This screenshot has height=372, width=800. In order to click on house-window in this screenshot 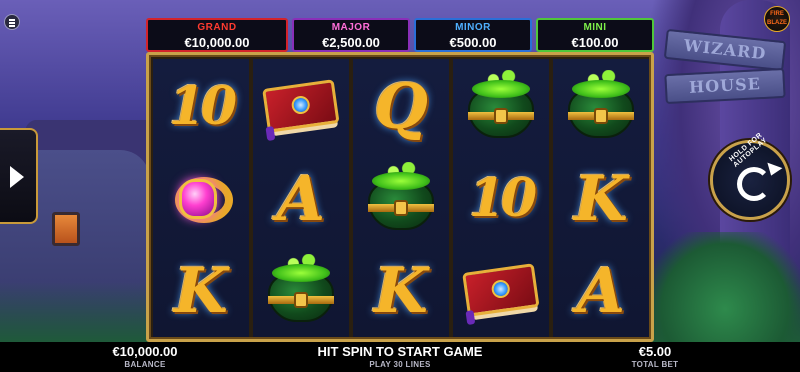, I will do `click(66, 229)`.